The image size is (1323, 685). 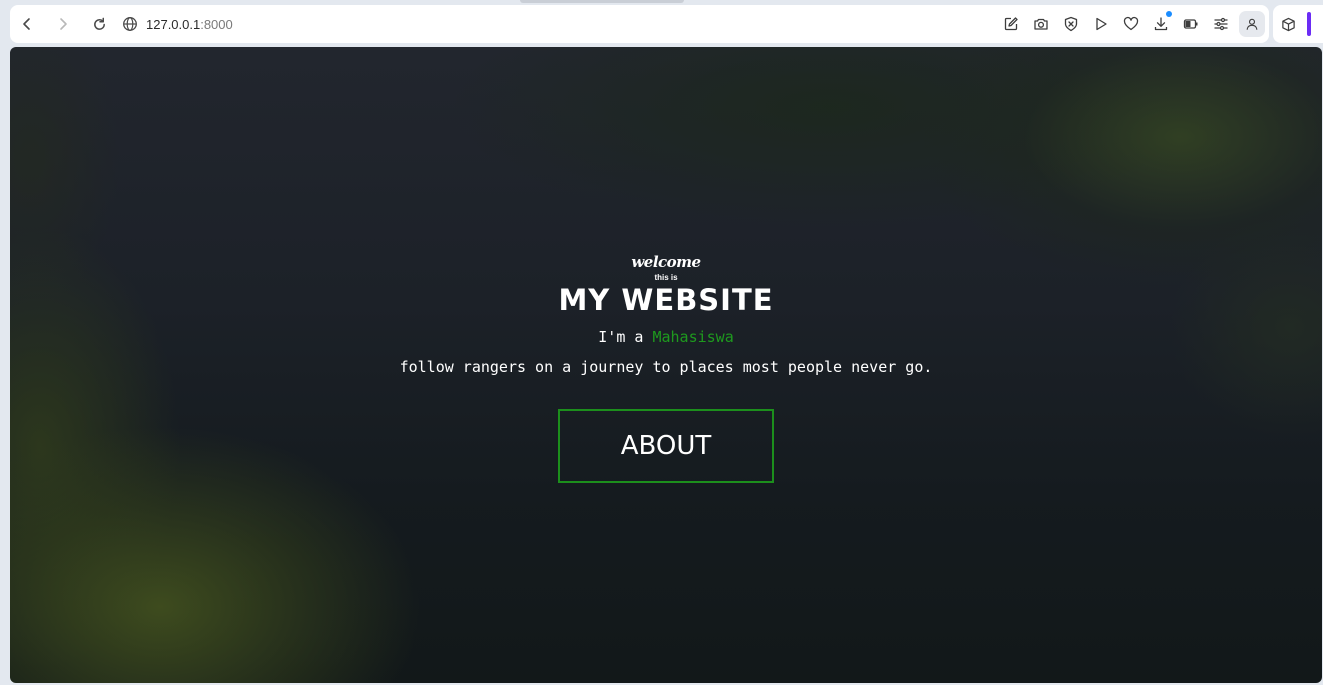 I want to click on settings-button, so click(x=1221, y=24).